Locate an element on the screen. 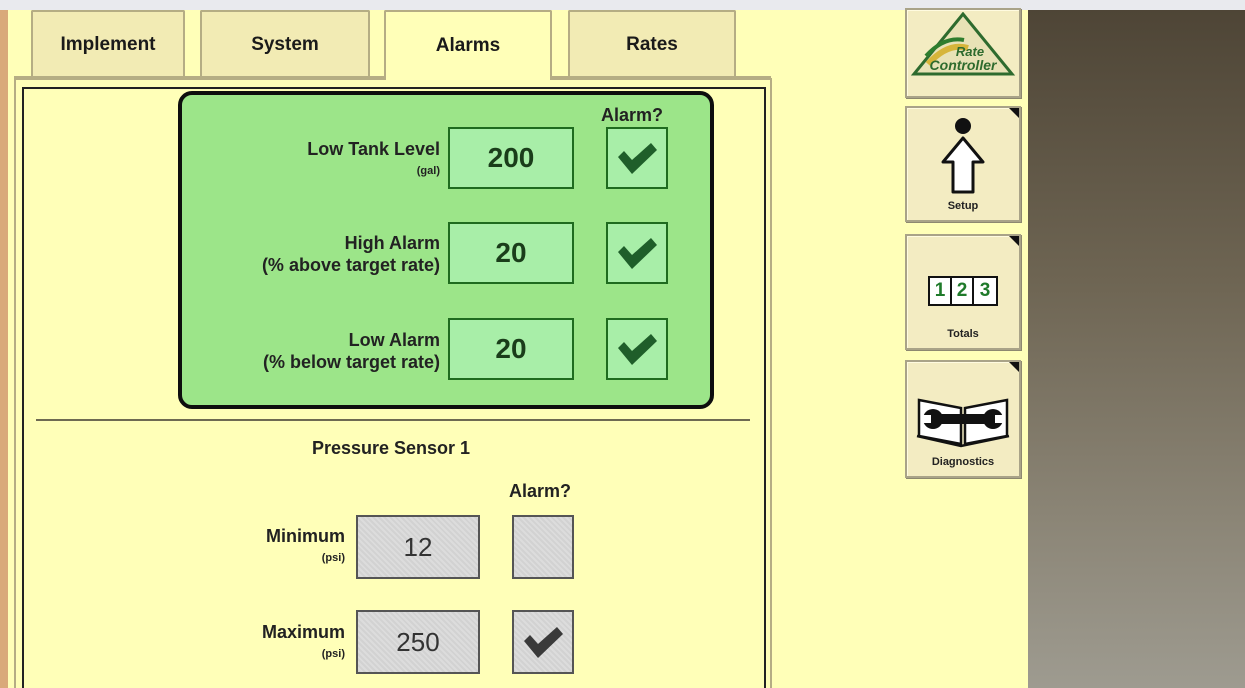 The image size is (1245, 688). high-alarm-value: 20 is located at coordinates (511, 252).